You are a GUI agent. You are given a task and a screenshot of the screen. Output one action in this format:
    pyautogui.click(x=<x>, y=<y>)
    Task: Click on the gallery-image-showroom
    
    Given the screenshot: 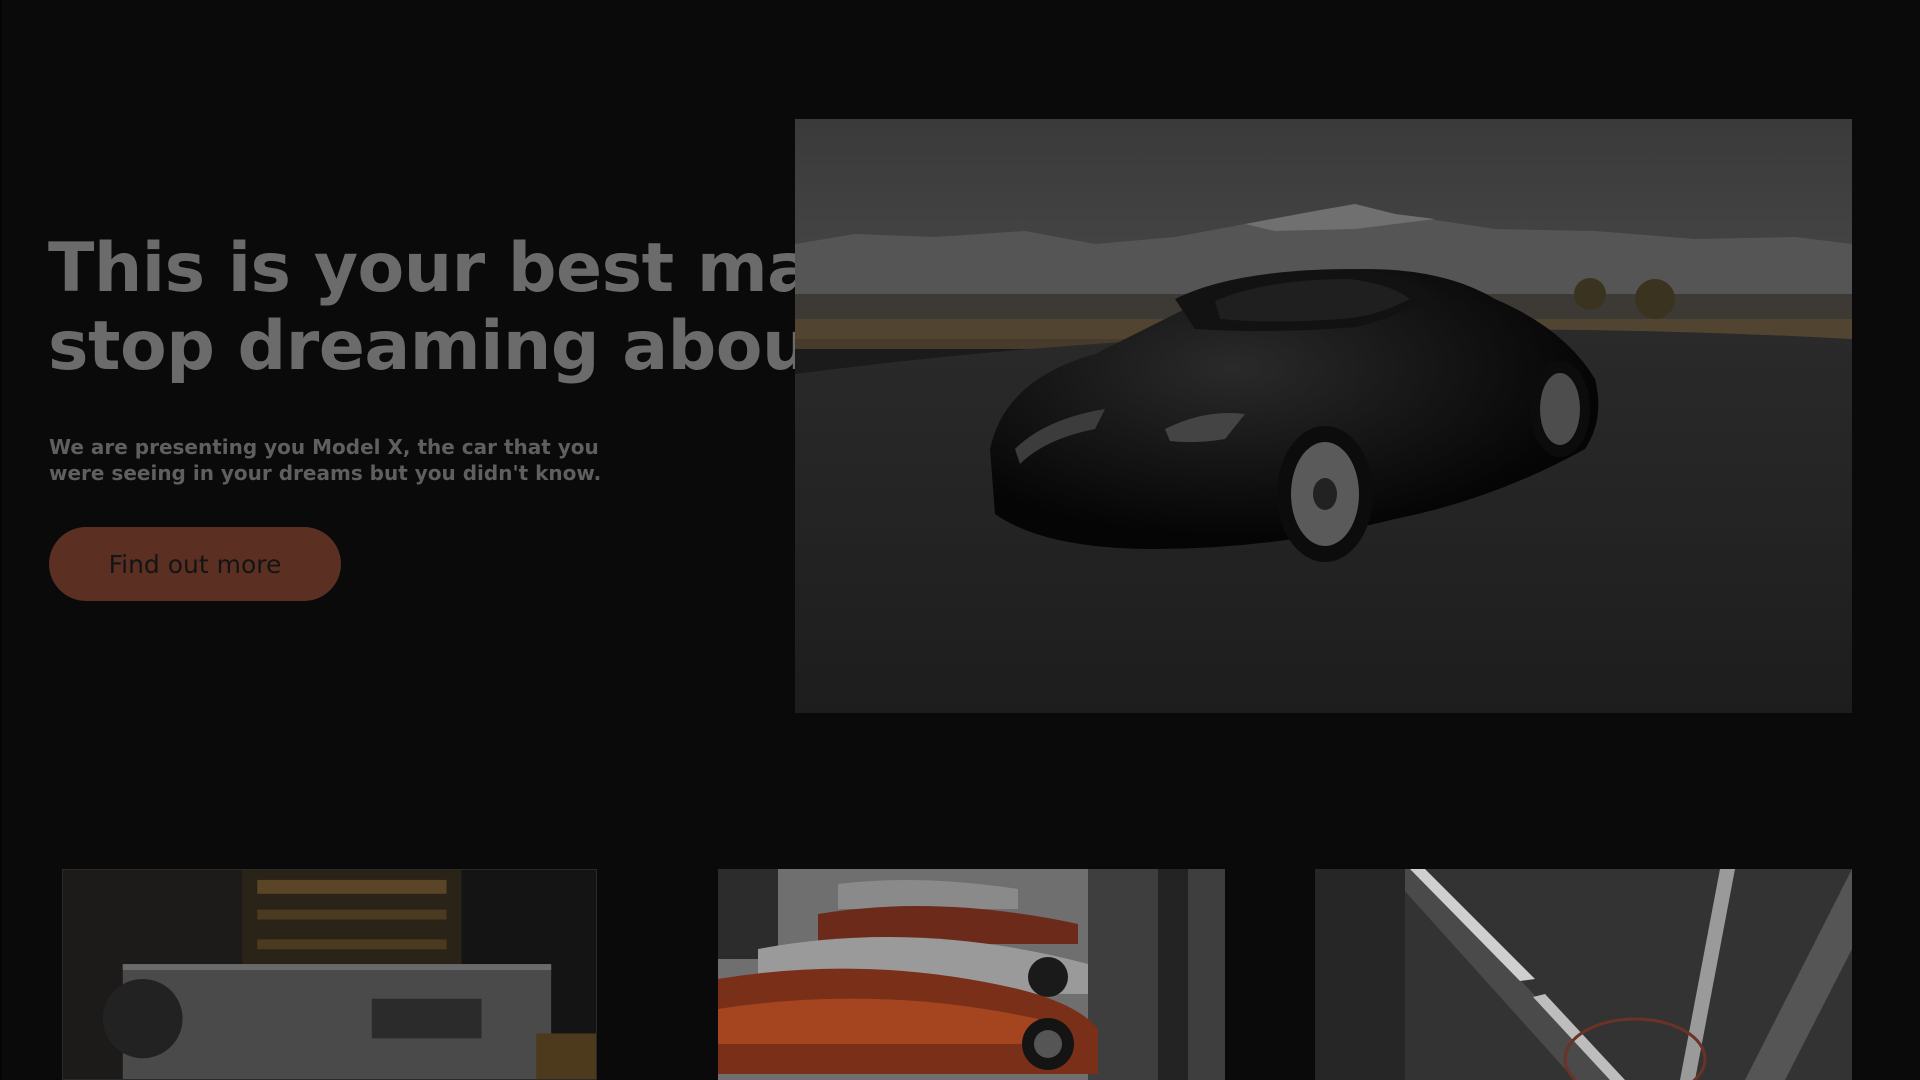 What is the action you would take?
    pyautogui.click(x=971, y=974)
    